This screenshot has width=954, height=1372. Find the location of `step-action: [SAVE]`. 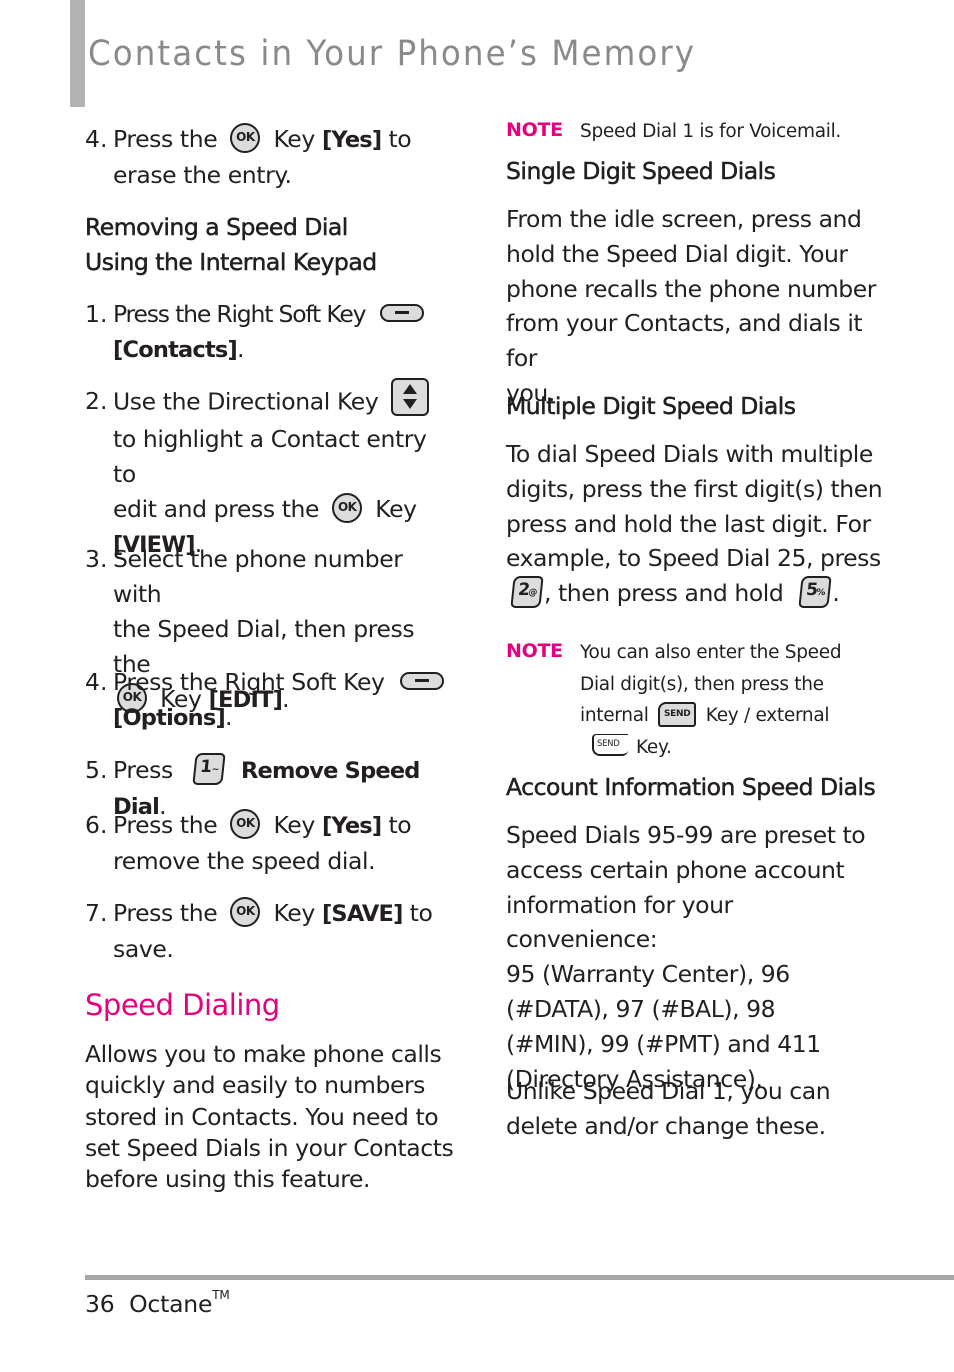

step-action: [SAVE] is located at coordinates (362, 914).